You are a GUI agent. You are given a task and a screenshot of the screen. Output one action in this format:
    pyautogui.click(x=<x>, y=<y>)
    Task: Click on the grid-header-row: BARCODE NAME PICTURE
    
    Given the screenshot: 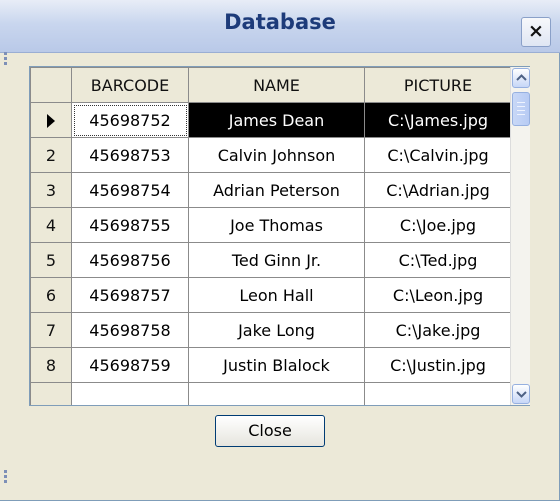 What is the action you would take?
    pyautogui.click(x=271, y=85)
    